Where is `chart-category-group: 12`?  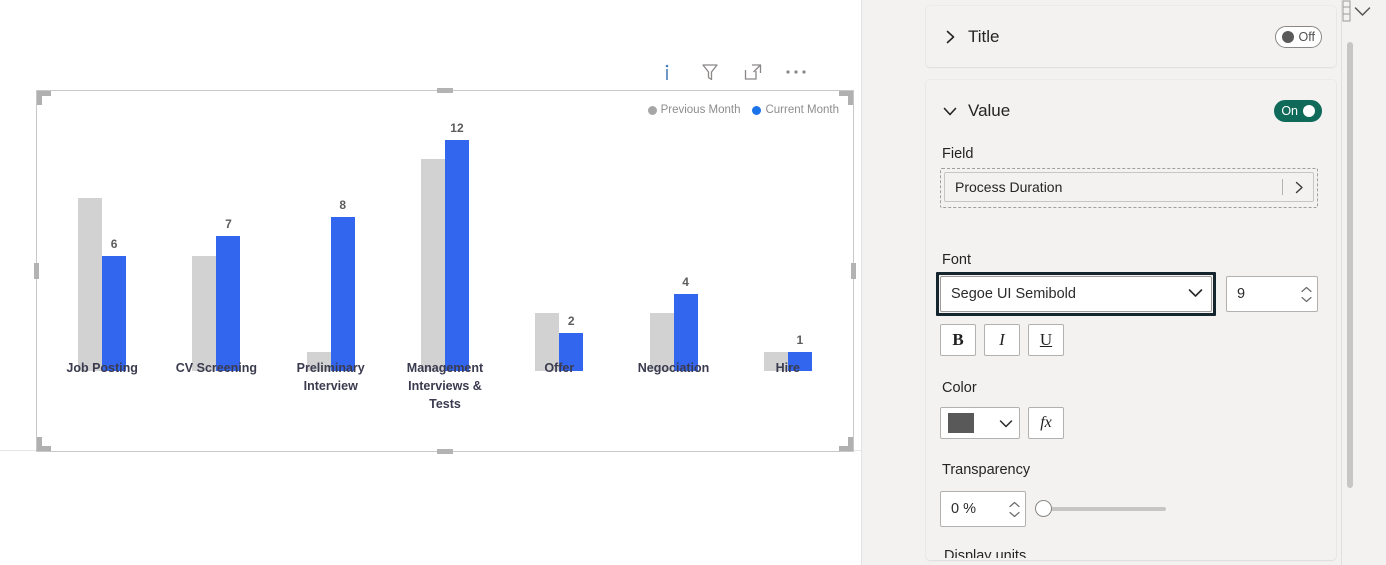 chart-category-group: 12 is located at coordinates (445, 246).